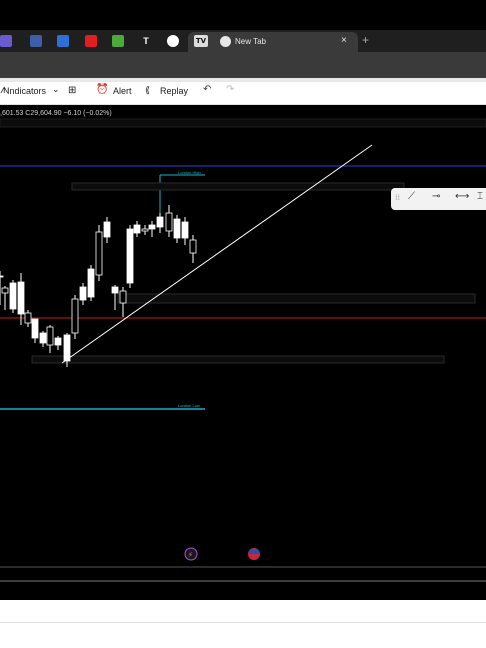  What do you see at coordinates (207, 89) in the screenshot?
I see `undo-icon: ↶` at bounding box center [207, 89].